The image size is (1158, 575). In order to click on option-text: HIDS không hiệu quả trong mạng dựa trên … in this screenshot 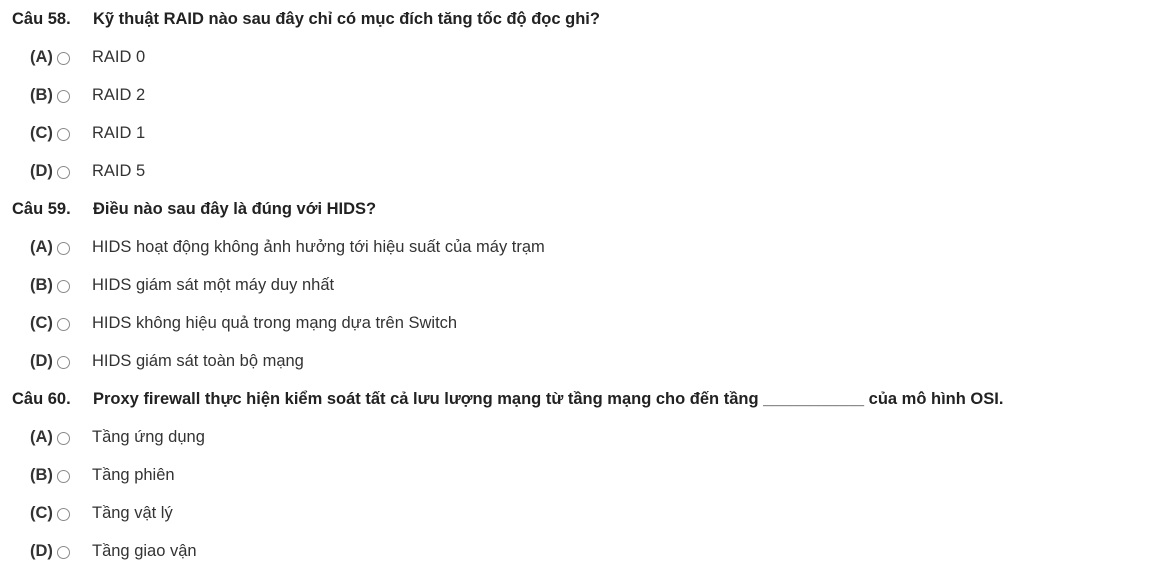, I will do `click(275, 322)`.